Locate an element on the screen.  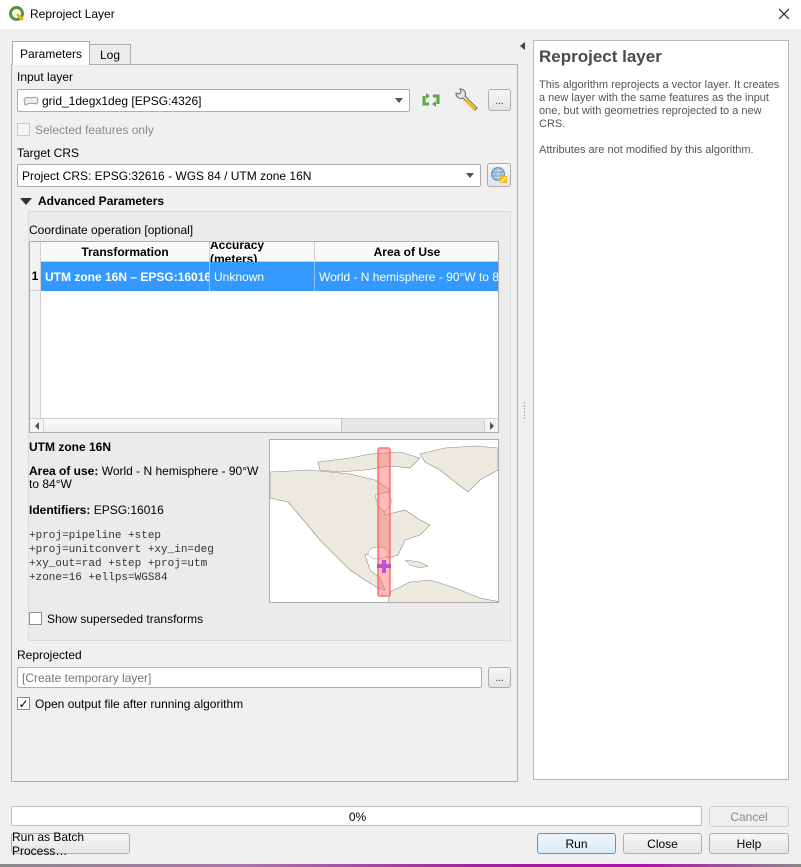
area-of-use-map is located at coordinates (384, 521).